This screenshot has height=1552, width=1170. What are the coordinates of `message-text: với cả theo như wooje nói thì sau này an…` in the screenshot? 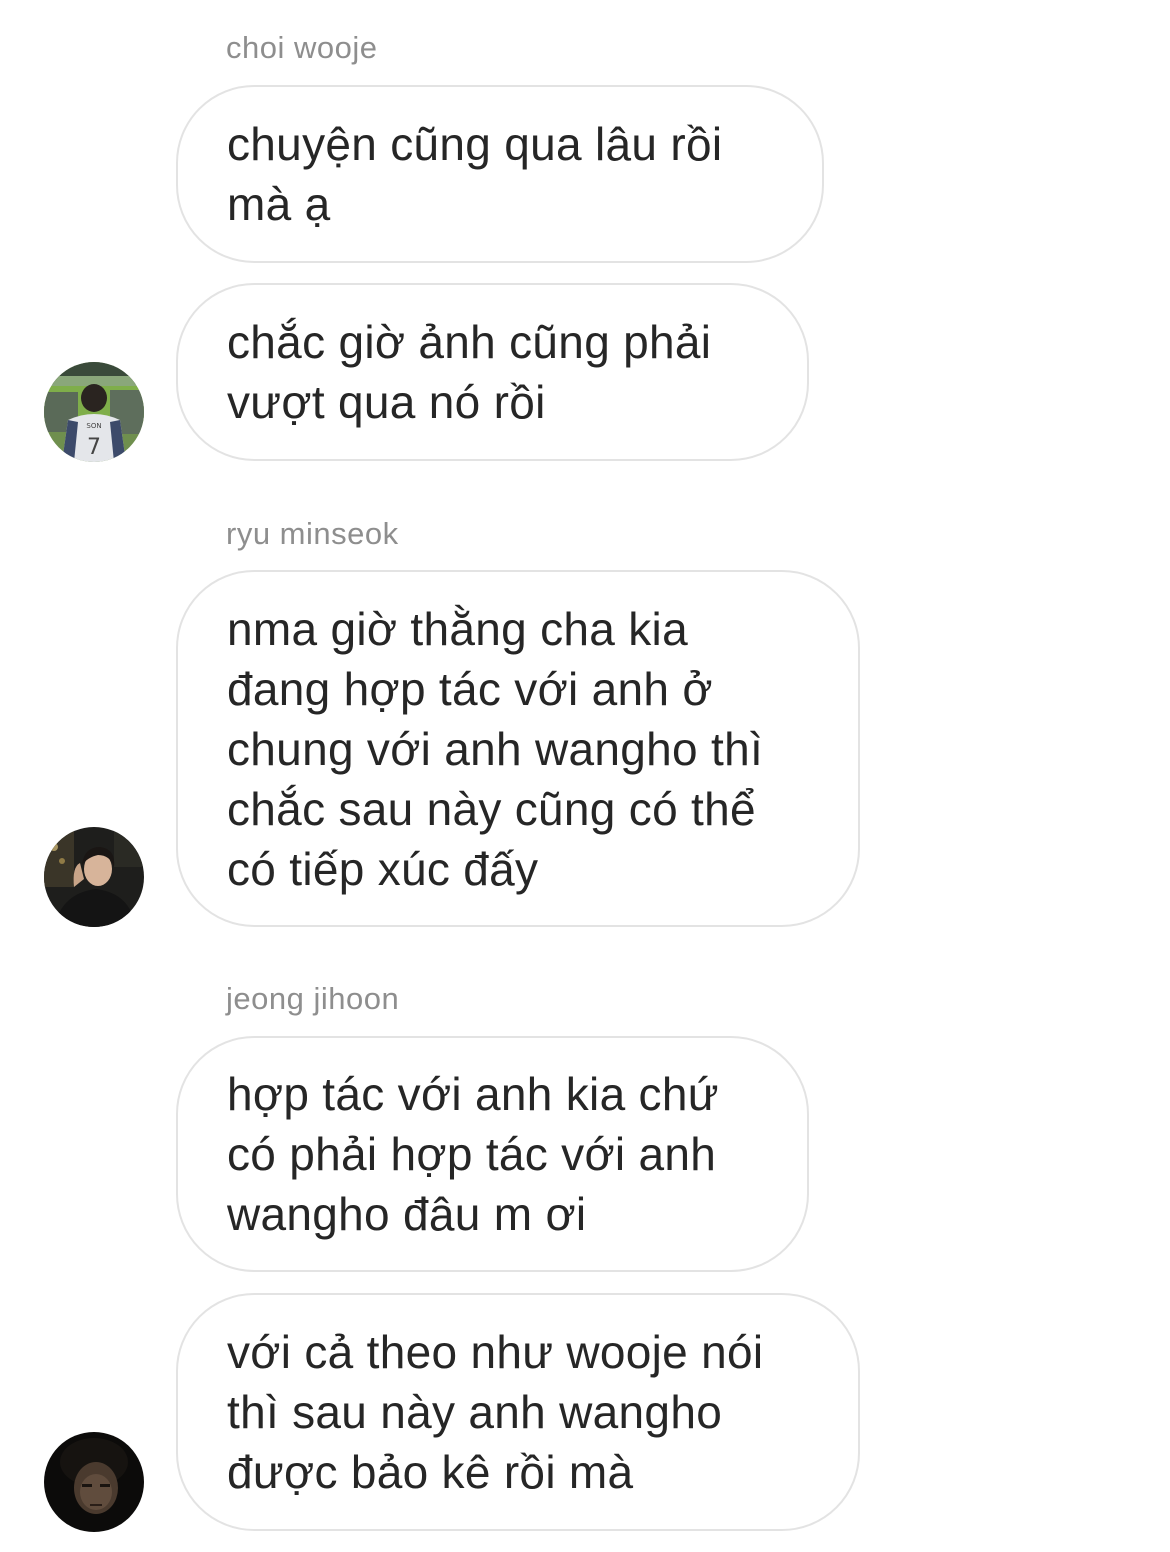 It's located at (495, 1412).